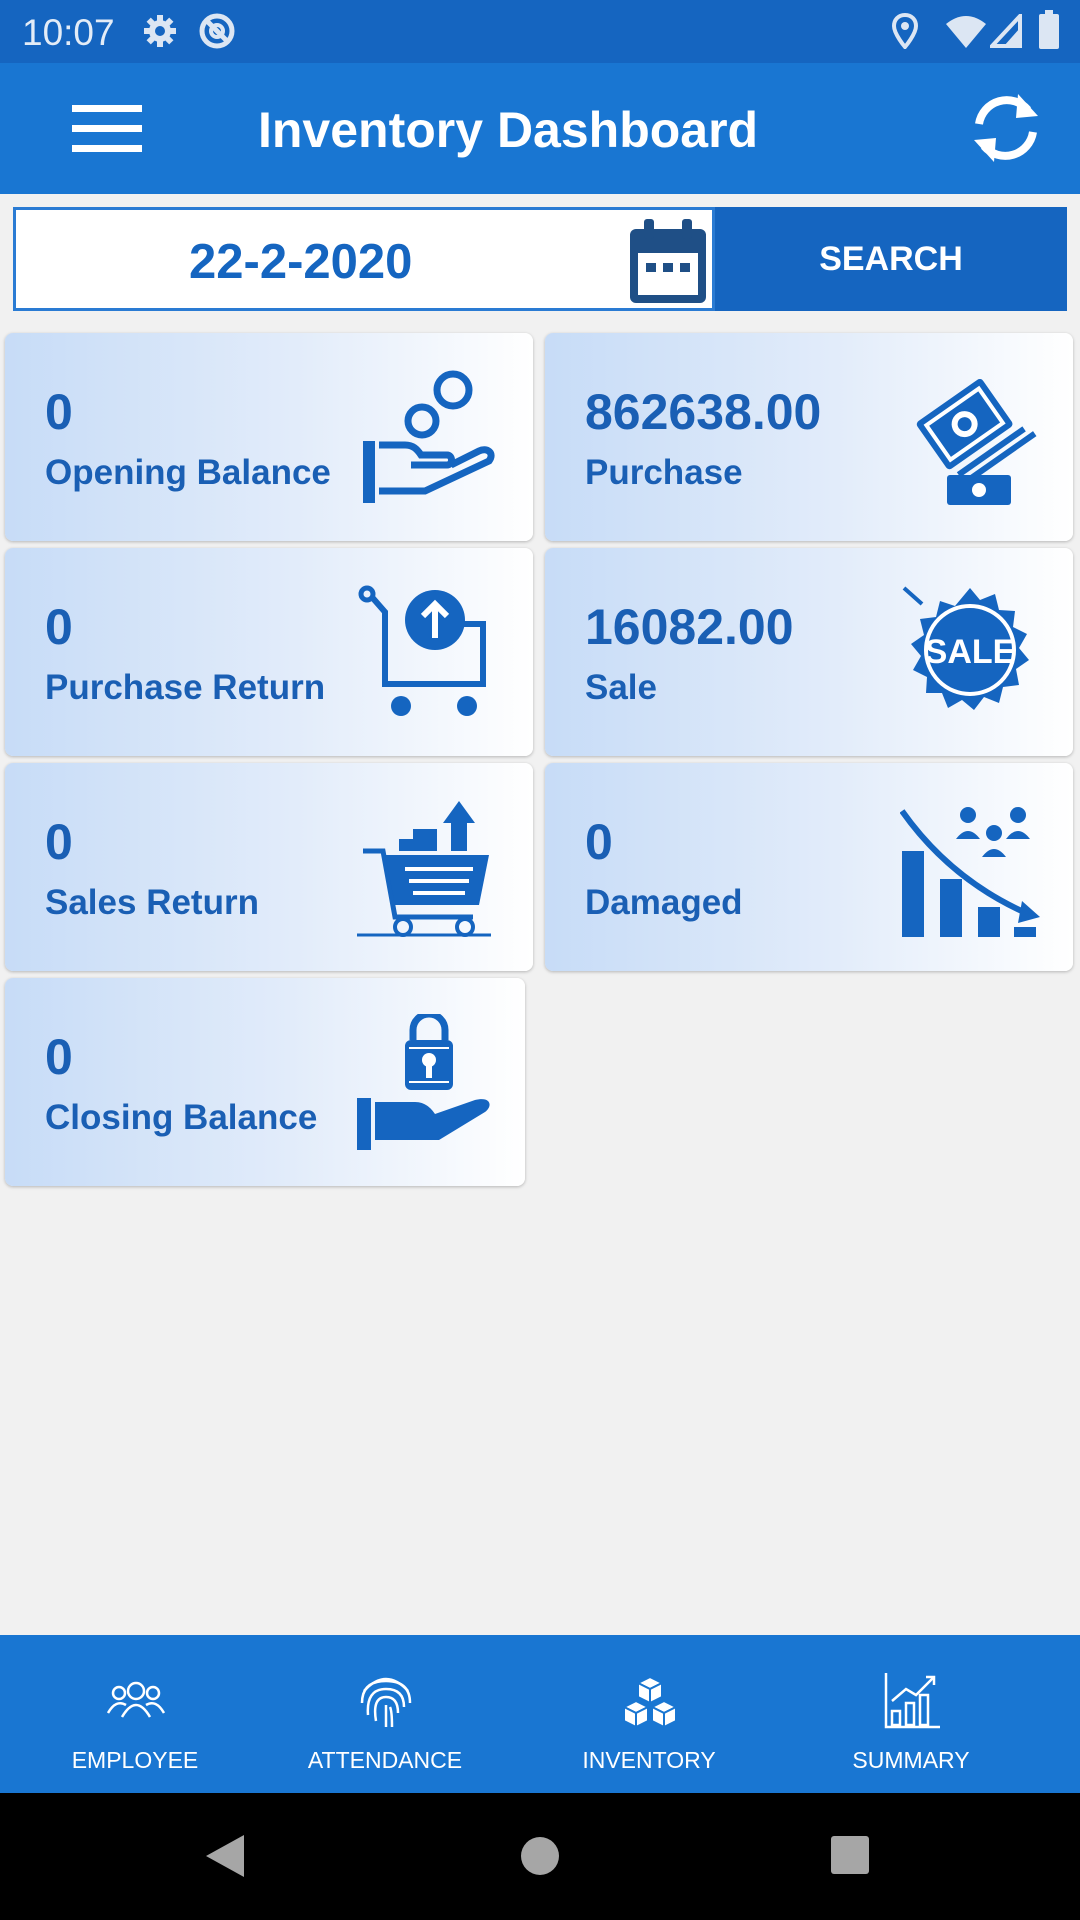 This screenshot has height=1920, width=1080. What do you see at coordinates (136, 1699) in the screenshot?
I see `people-icon` at bounding box center [136, 1699].